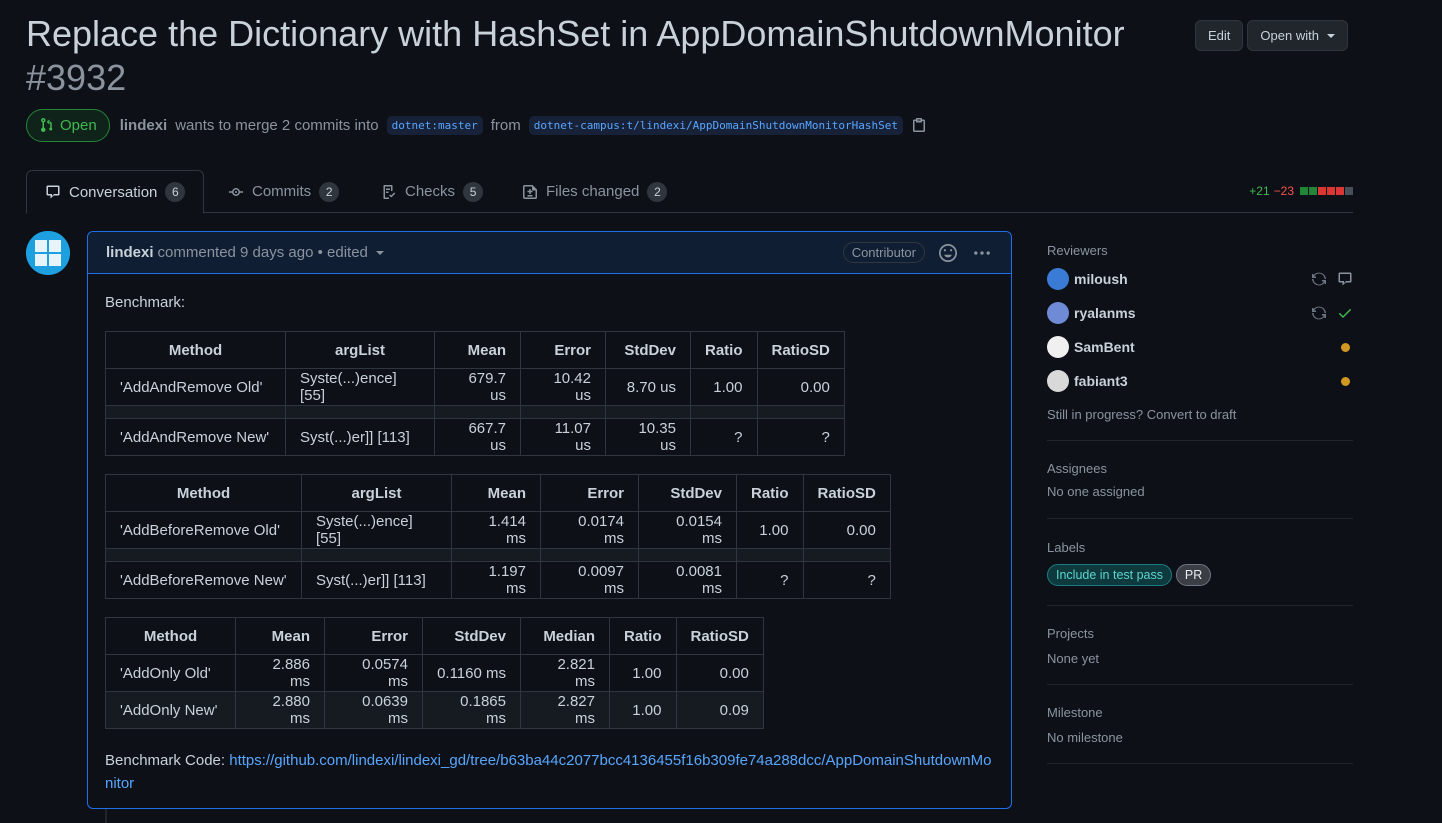 This screenshot has width=1442, height=823. Describe the element at coordinates (919, 125) in the screenshot. I see `copy-icon` at that location.